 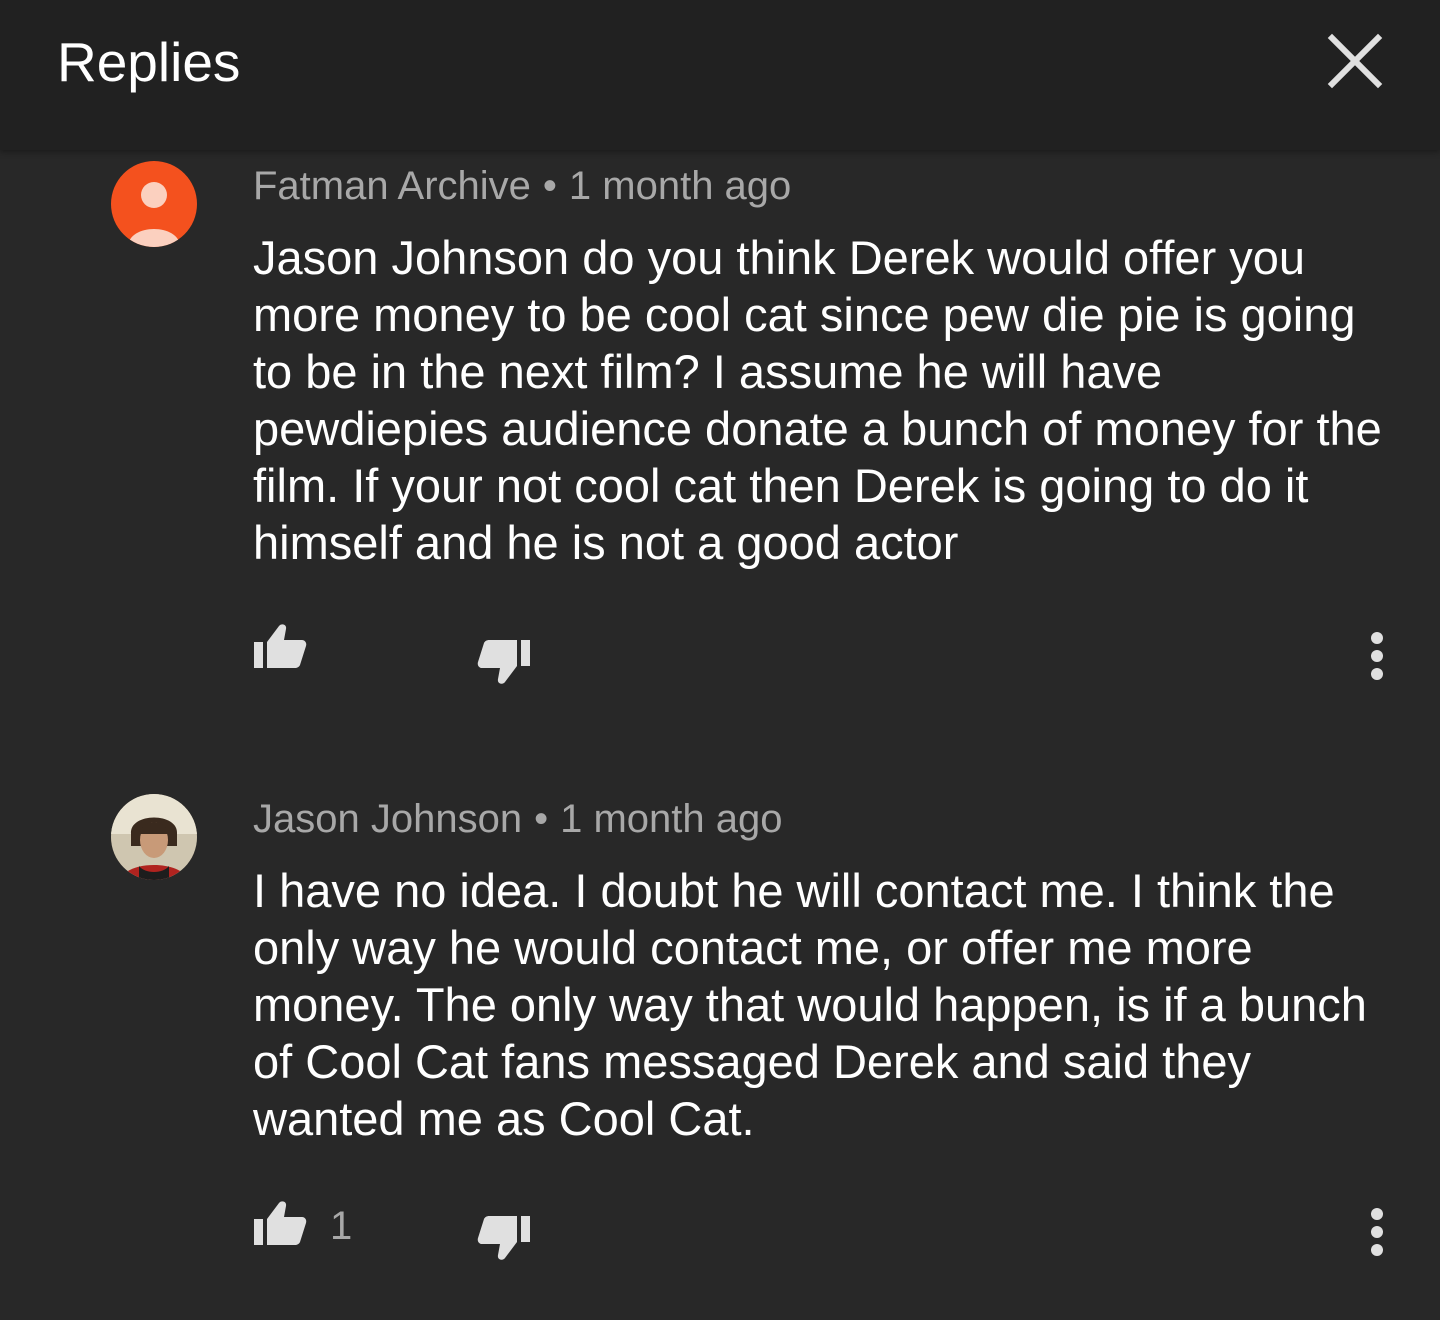 I want to click on user-photo-icon, so click(x=154, y=837).